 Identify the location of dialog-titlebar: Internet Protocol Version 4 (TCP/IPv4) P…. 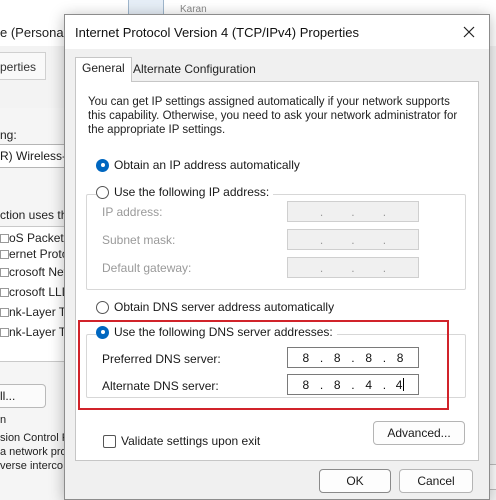
(277, 32).